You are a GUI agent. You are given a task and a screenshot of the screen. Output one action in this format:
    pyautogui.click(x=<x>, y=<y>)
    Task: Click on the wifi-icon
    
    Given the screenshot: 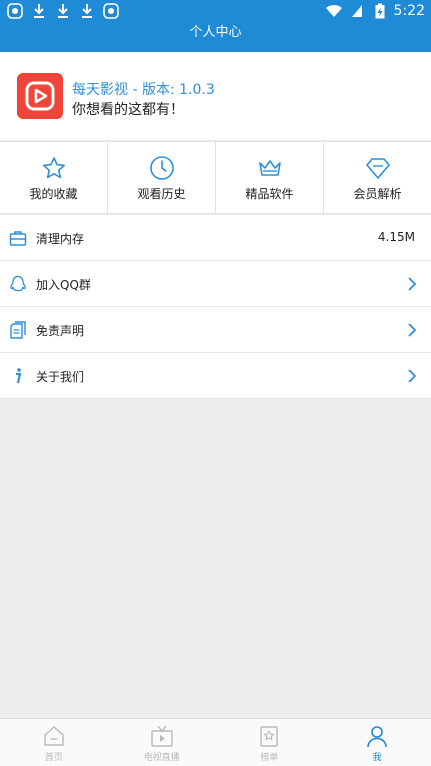 What is the action you would take?
    pyautogui.click(x=334, y=11)
    